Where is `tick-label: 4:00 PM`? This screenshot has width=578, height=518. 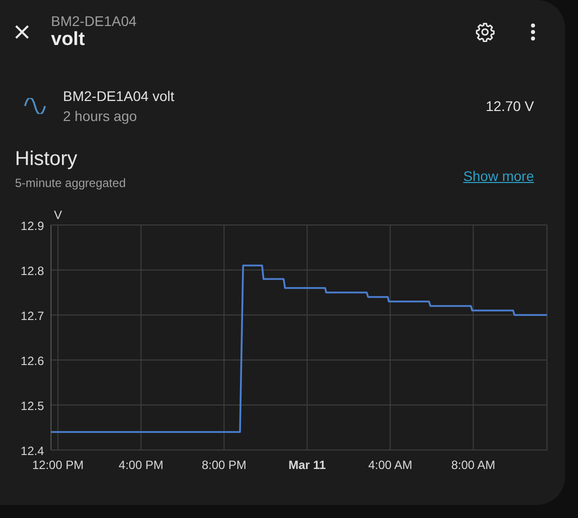 tick-label: 4:00 PM is located at coordinates (141, 465).